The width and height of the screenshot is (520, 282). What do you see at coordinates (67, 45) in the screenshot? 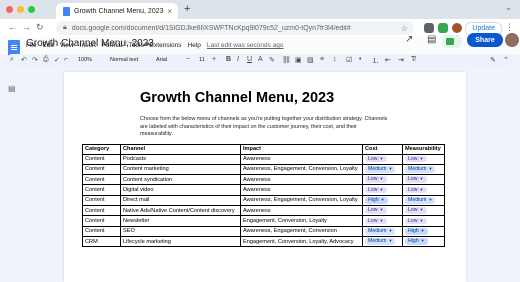
I see `menu-view: View` at bounding box center [67, 45].